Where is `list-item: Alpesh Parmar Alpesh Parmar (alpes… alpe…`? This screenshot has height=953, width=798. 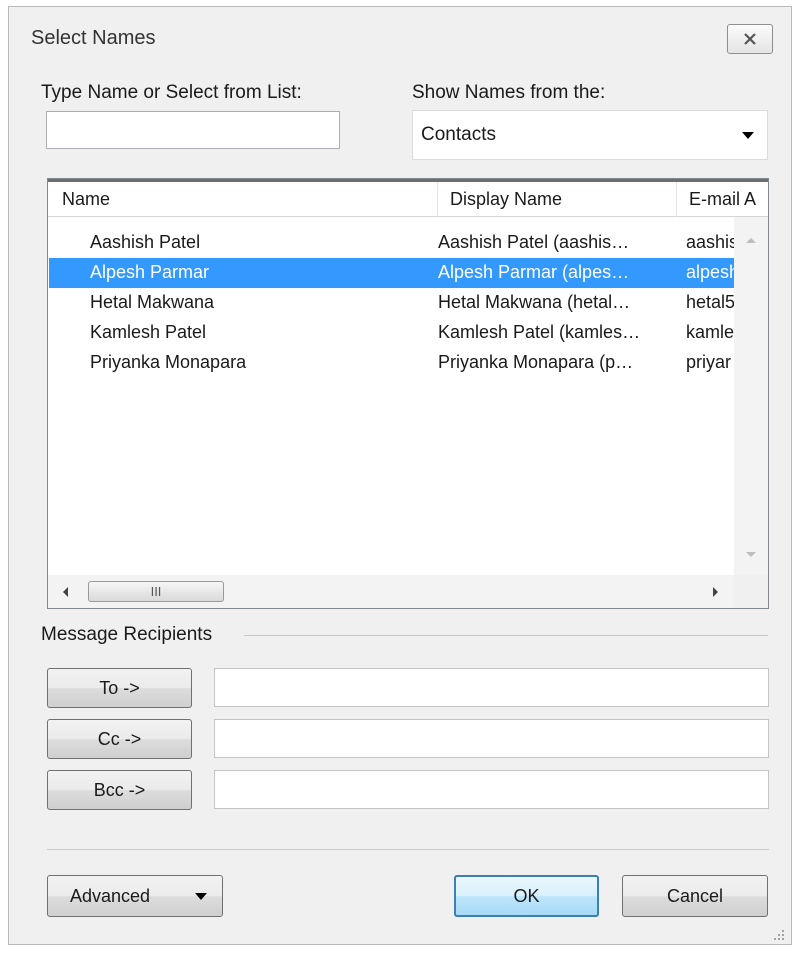
list-item: Alpesh Parmar Alpesh Parmar (alpes… alpe… is located at coordinates (391, 273).